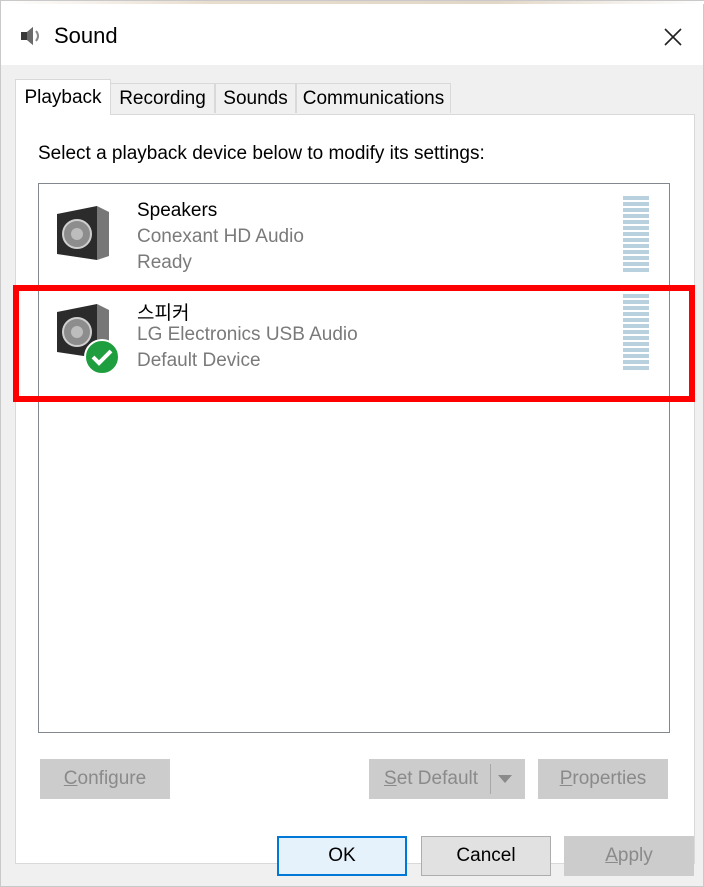 The image size is (704, 887). What do you see at coordinates (342, 856) in the screenshot?
I see `ok-button: OK` at bounding box center [342, 856].